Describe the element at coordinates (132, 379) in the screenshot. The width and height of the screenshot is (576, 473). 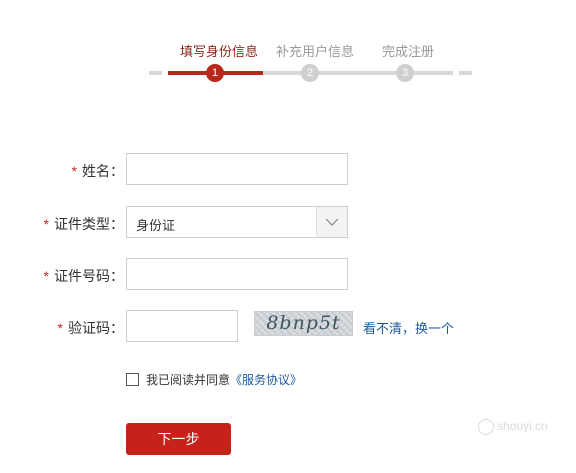
I see `agree-checkbox` at that location.